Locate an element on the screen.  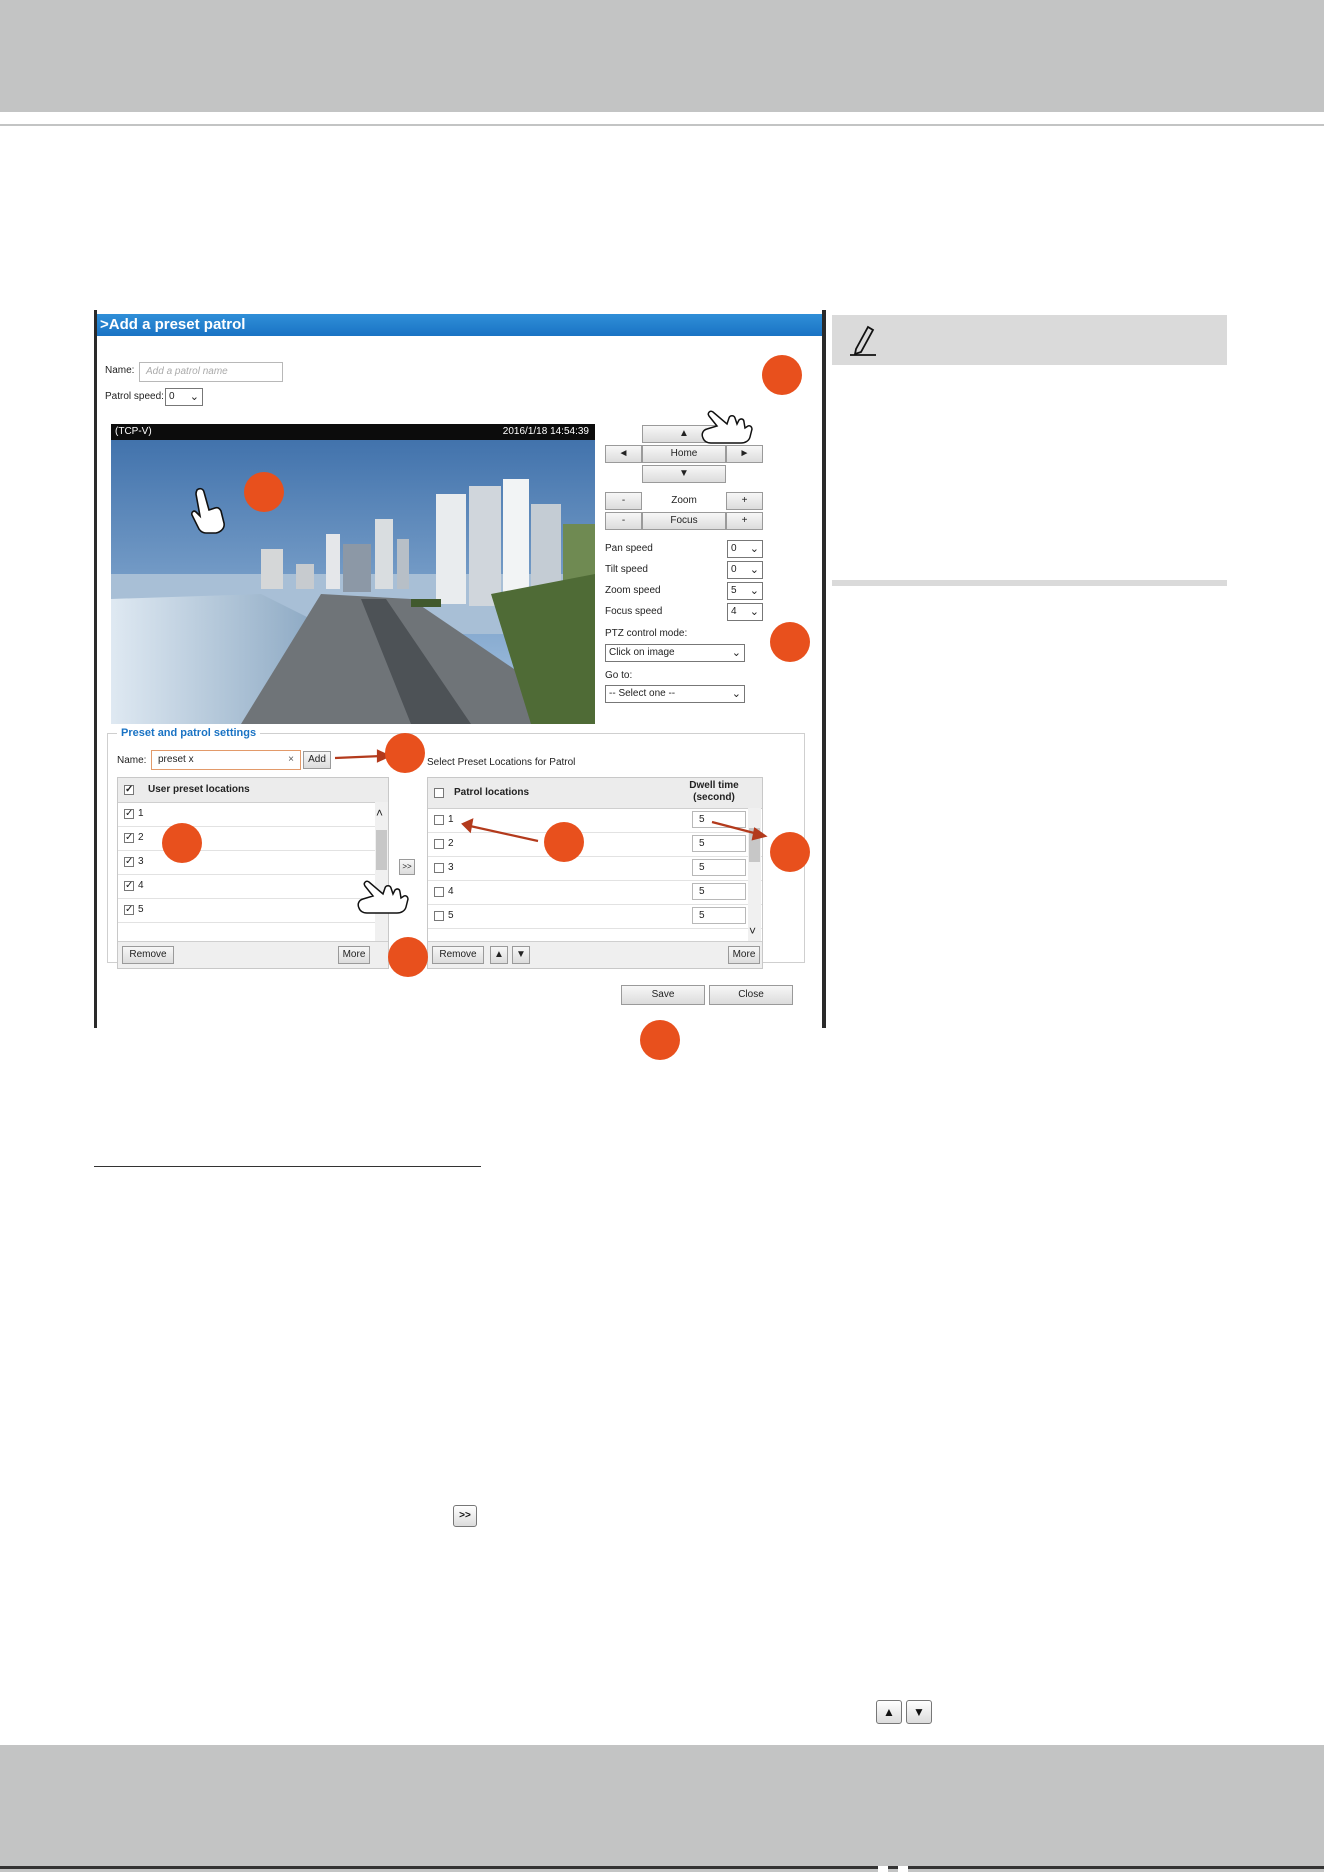
note-divider is located at coordinates (1029, 583).